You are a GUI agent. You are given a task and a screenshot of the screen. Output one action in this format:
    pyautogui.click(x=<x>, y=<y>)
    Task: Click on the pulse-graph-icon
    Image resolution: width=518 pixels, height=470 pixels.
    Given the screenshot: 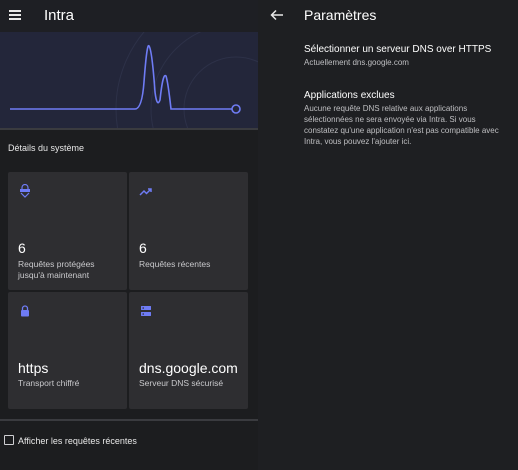 What is the action you would take?
    pyautogui.click(x=134, y=80)
    